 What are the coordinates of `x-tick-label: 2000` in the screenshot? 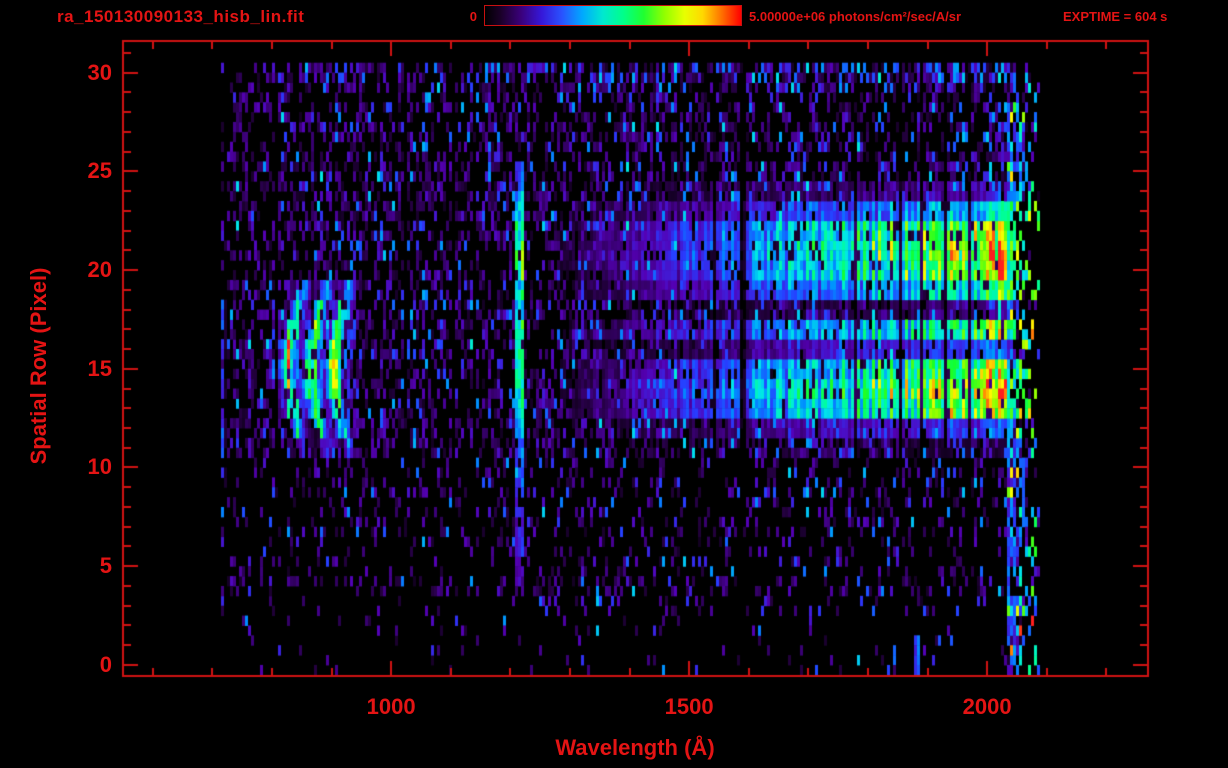 It's located at (987, 706).